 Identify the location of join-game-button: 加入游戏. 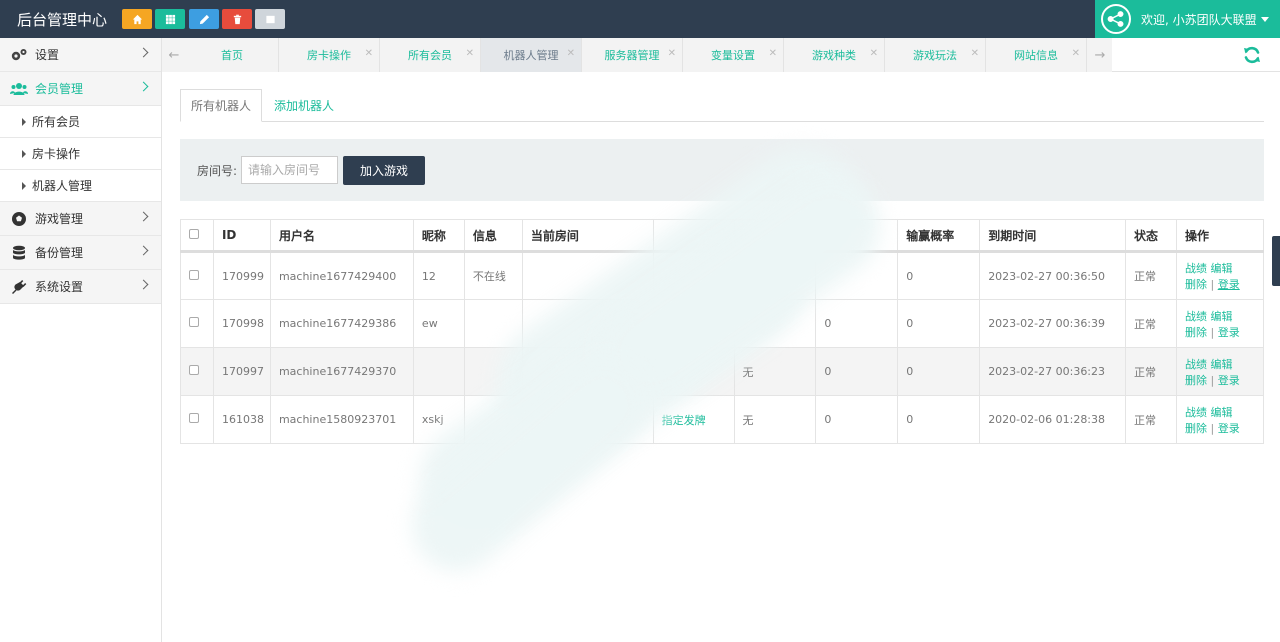
(384, 170).